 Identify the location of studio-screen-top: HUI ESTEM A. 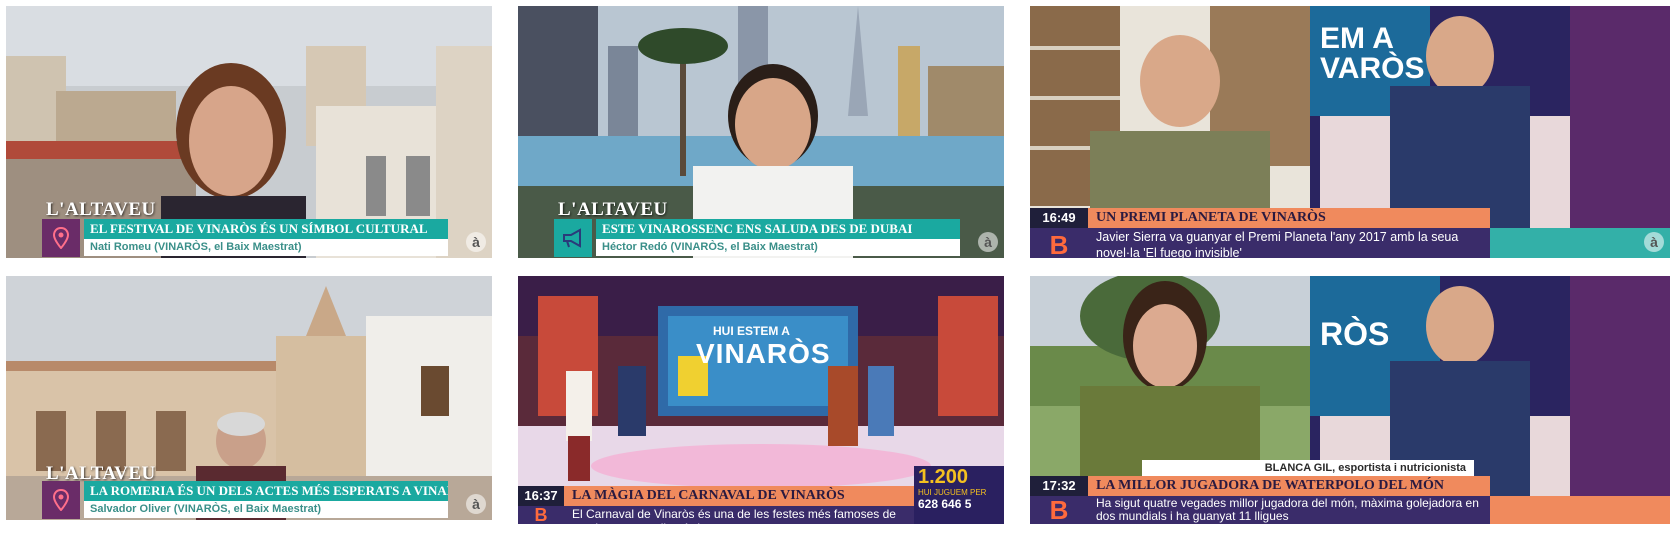
(751, 331).